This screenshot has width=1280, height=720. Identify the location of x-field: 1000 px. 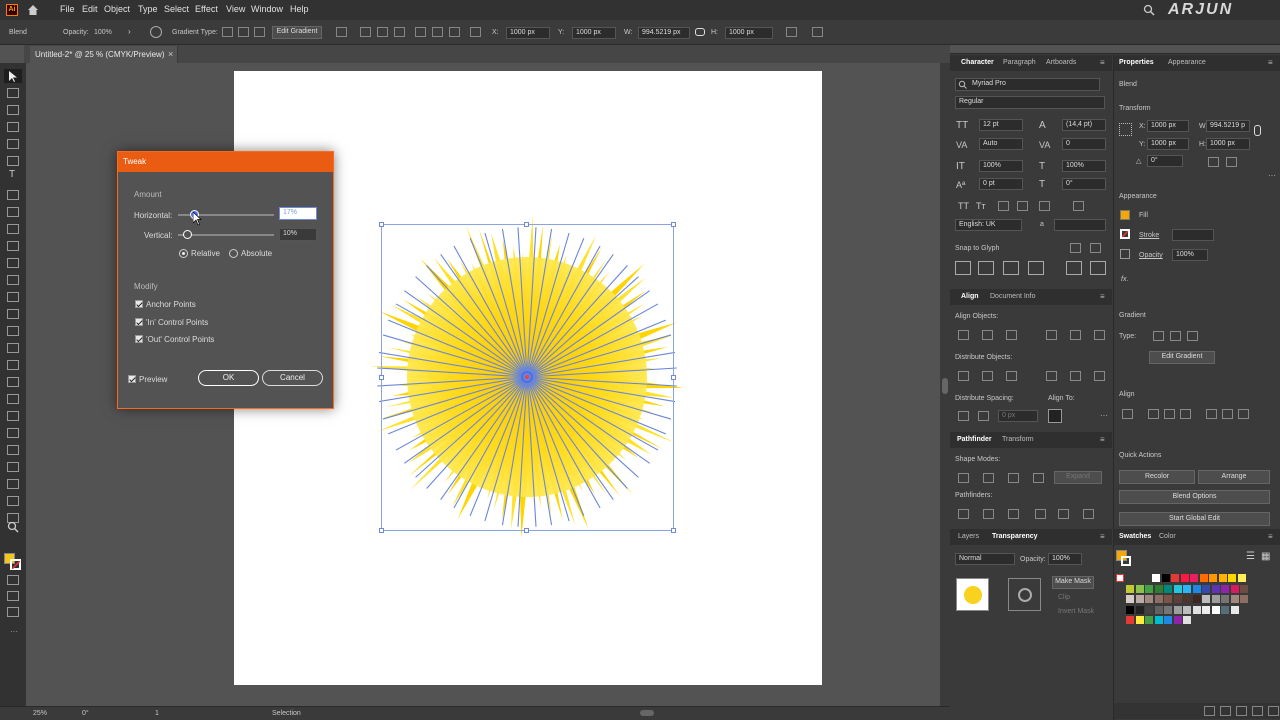
(528, 33).